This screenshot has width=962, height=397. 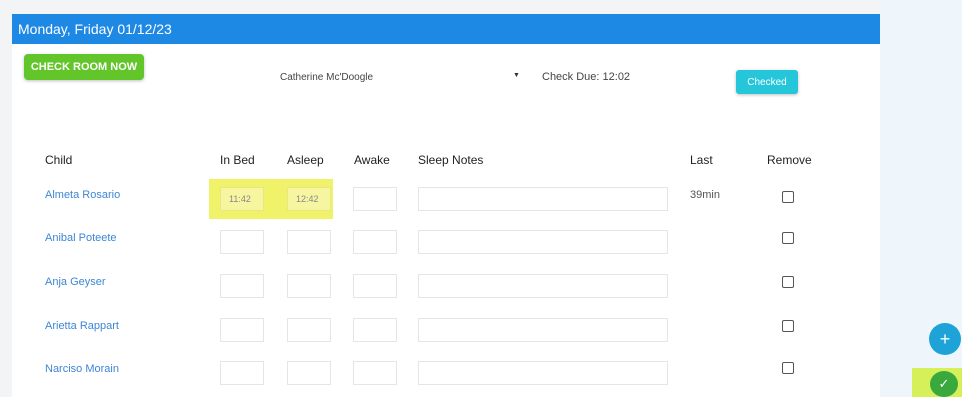 What do you see at coordinates (237, 160) in the screenshot?
I see `column-header-in-bed: In Bed` at bounding box center [237, 160].